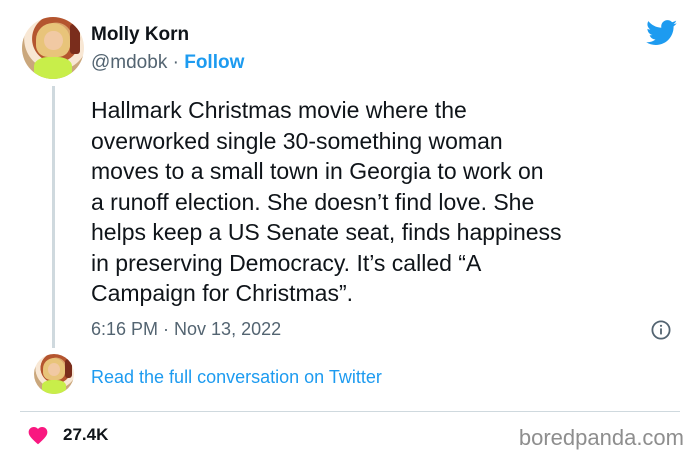 Image resolution: width=700 pixels, height=461 pixels. Describe the element at coordinates (662, 33) in the screenshot. I see `twitter-bird-icon` at that location.